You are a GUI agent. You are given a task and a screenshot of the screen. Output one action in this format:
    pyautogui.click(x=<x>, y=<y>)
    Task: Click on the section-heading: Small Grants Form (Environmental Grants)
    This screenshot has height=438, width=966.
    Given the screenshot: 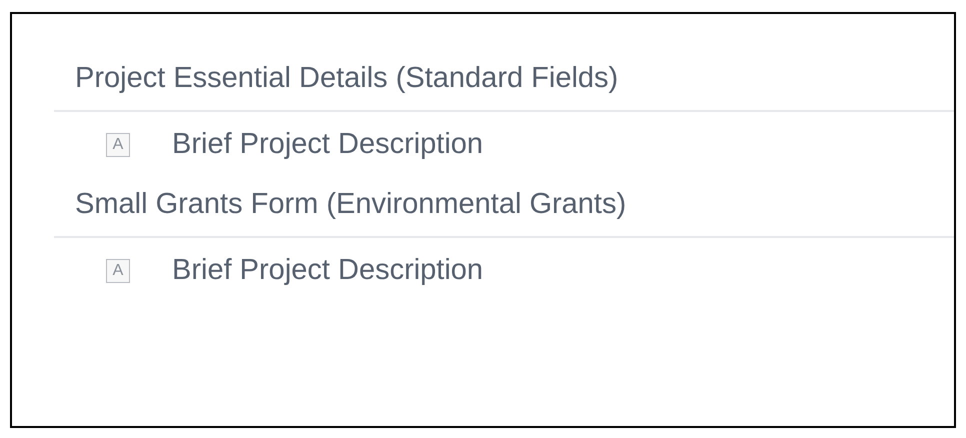 What is the action you would take?
    pyautogui.click(x=351, y=204)
    